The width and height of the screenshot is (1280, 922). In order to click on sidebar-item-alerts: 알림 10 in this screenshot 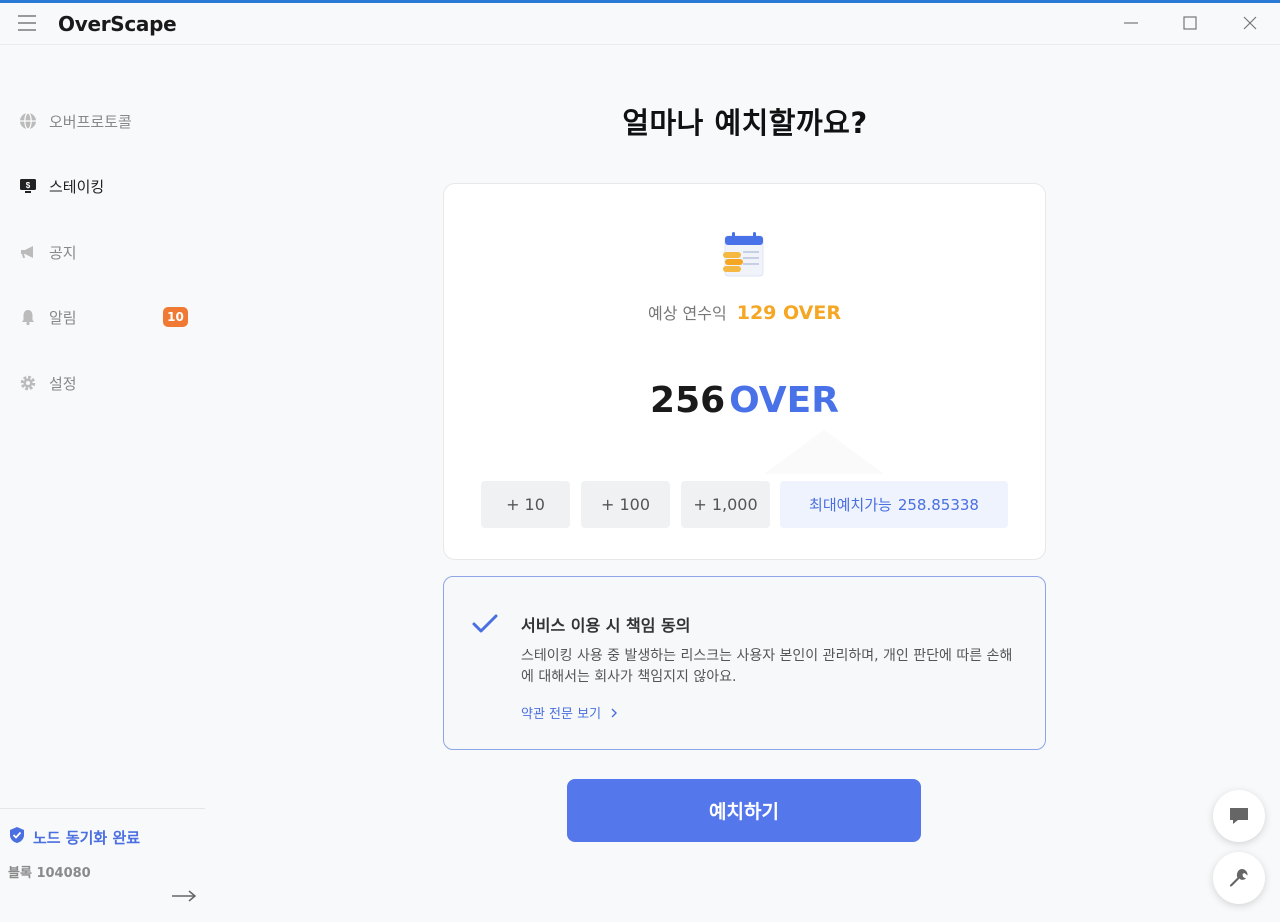, I will do `click(102, 317)`.